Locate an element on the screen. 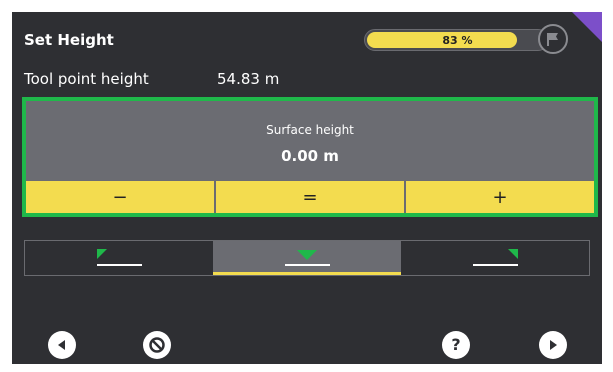 The height and width of the screenshot is (372, 613). align-left-option is located at coordinates (119, 258).